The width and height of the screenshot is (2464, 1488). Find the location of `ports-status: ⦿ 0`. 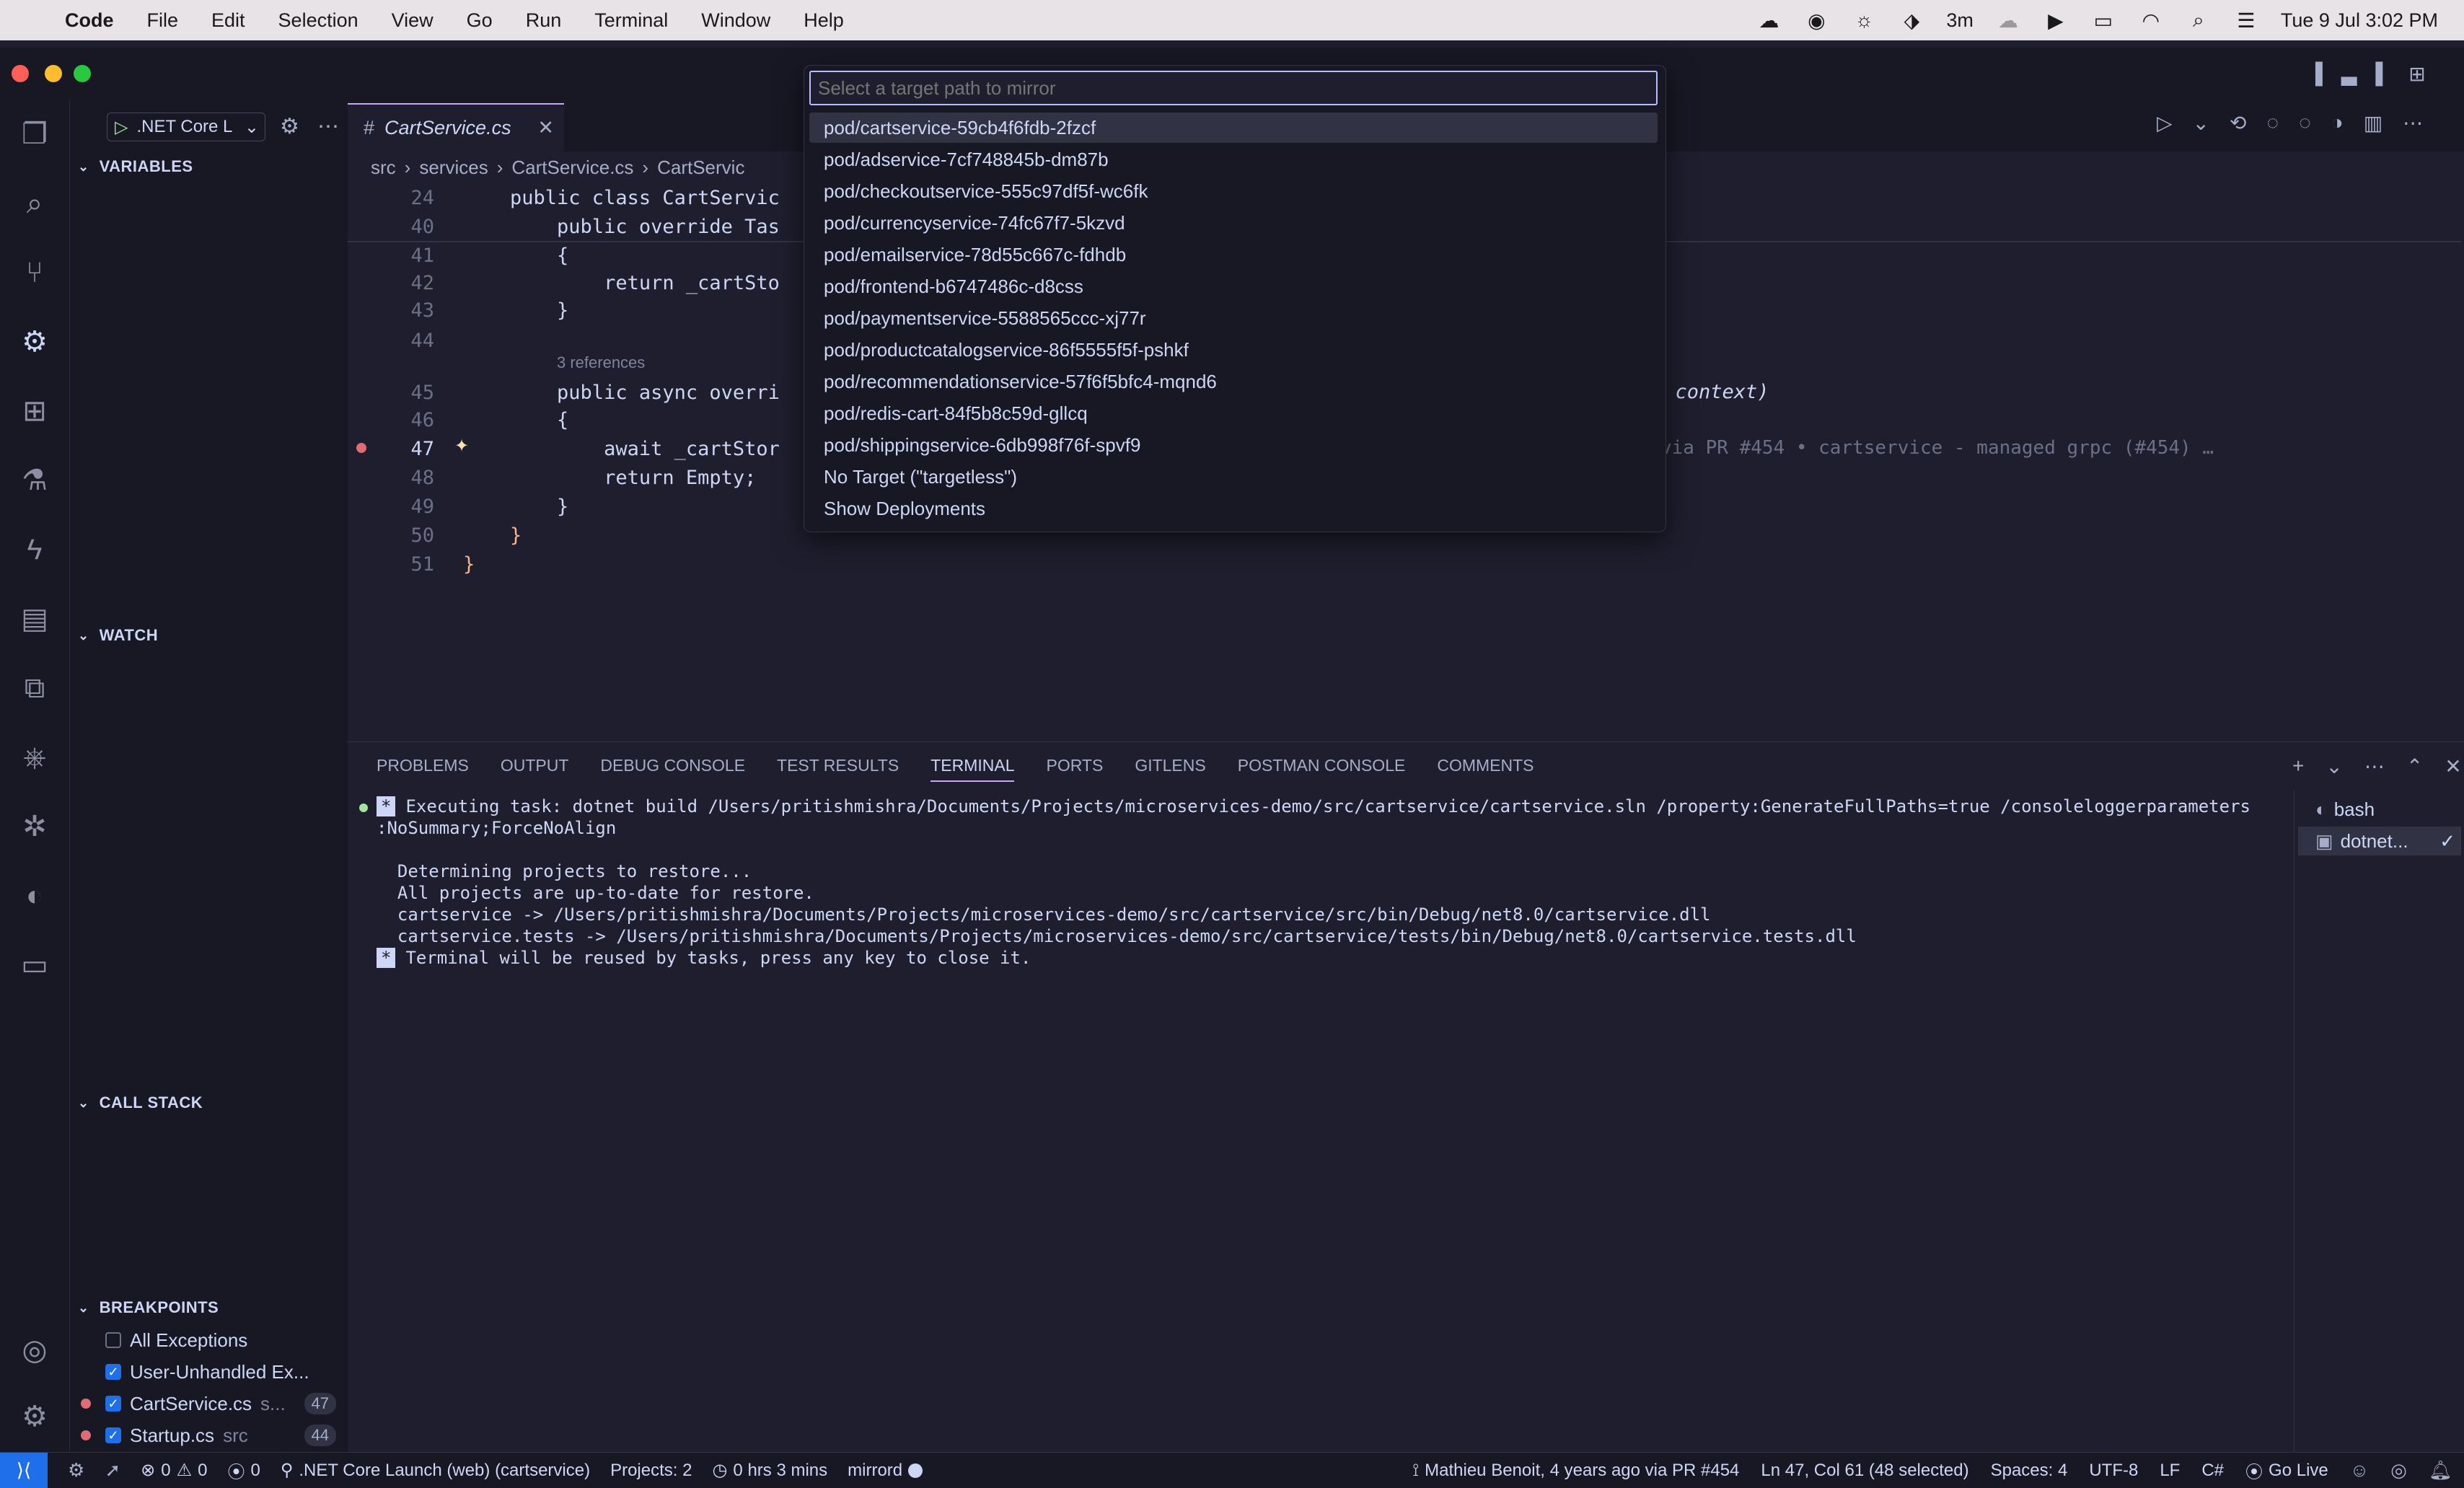

ports-status: ⦿ 0 is located at coordinates (244, 1470).